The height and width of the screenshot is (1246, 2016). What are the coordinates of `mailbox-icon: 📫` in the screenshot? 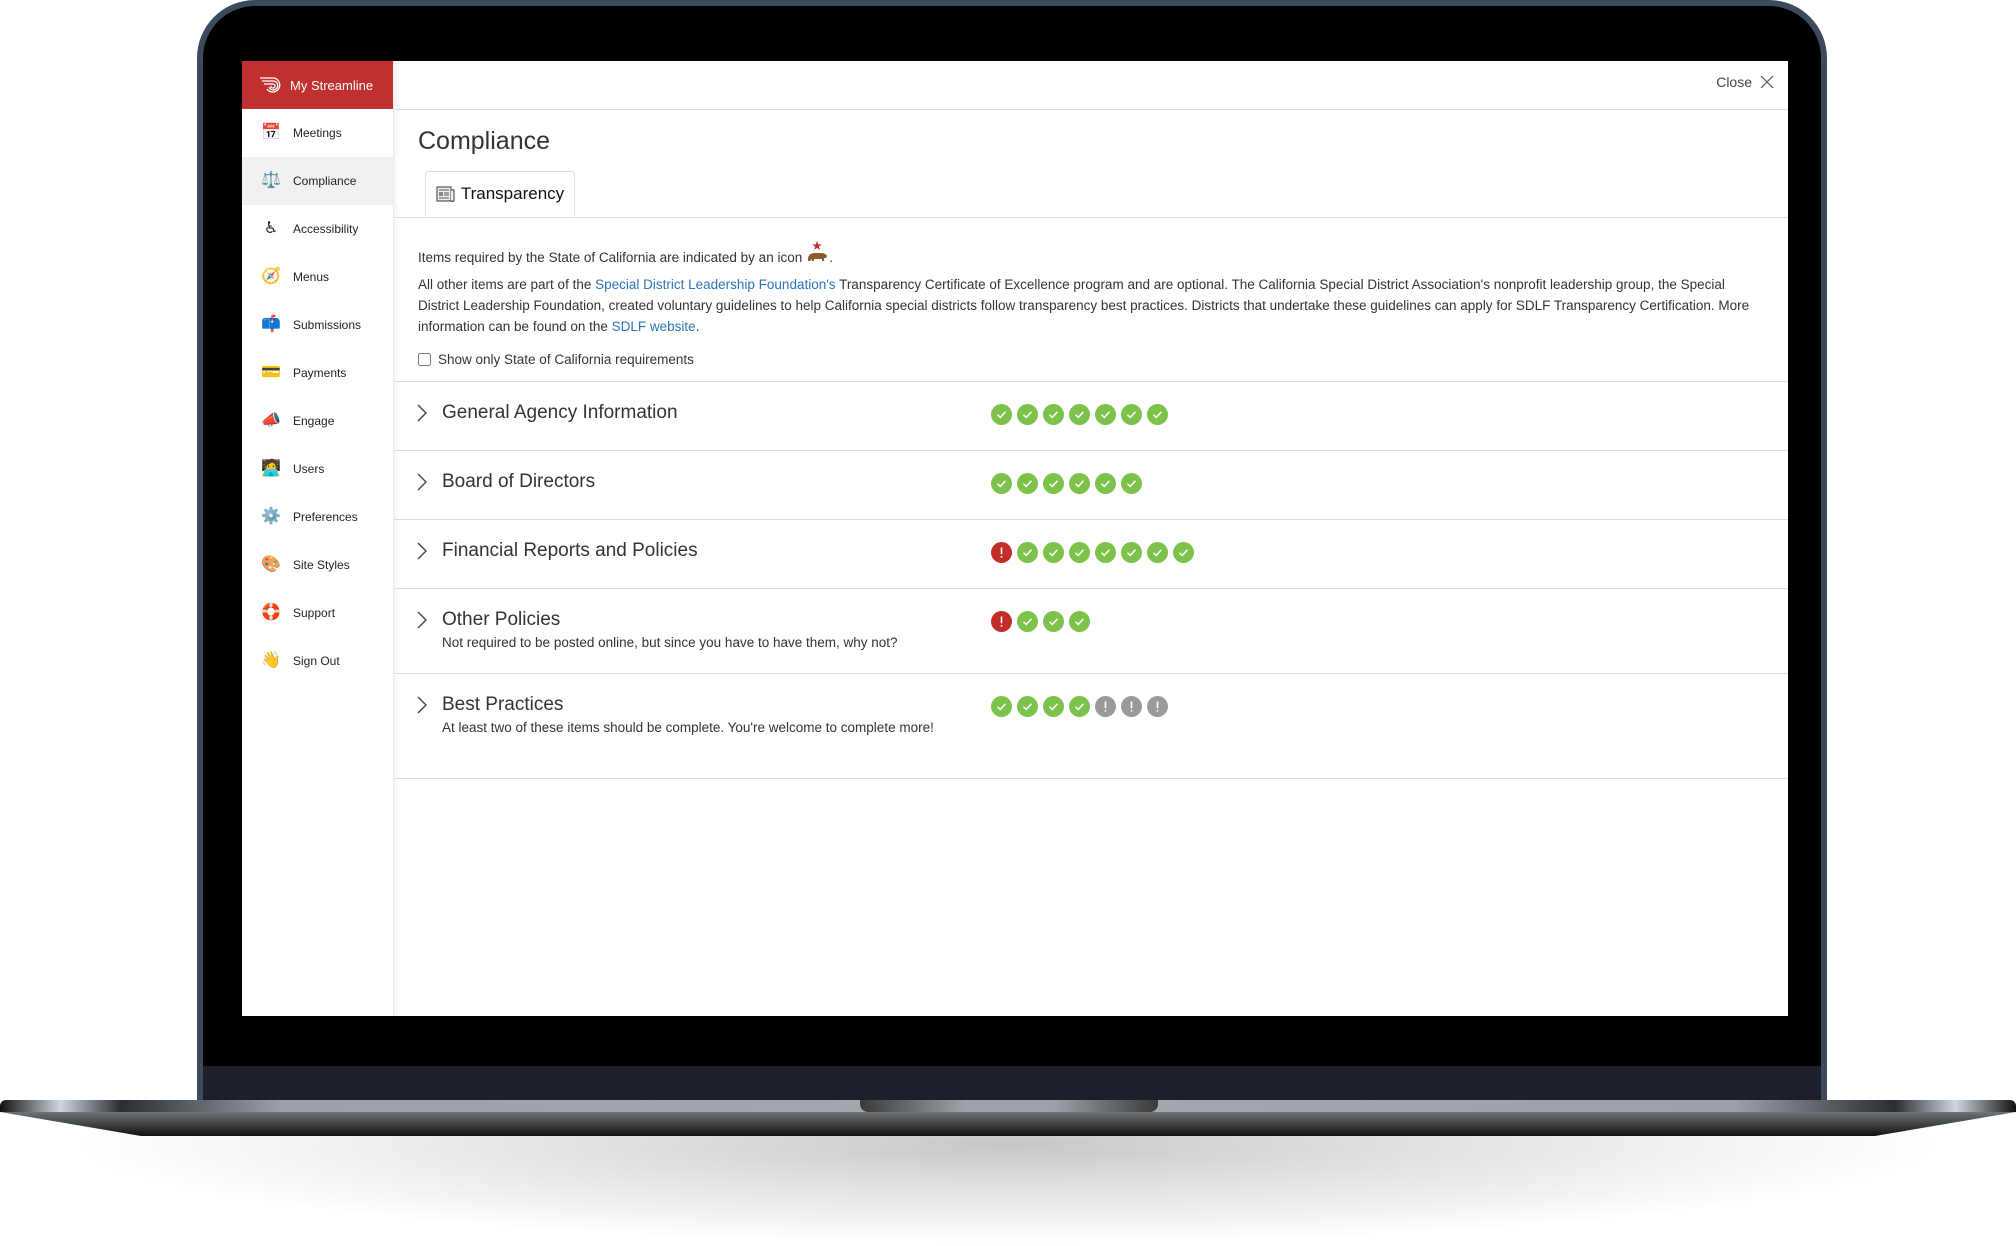 It's located at (271, 324).